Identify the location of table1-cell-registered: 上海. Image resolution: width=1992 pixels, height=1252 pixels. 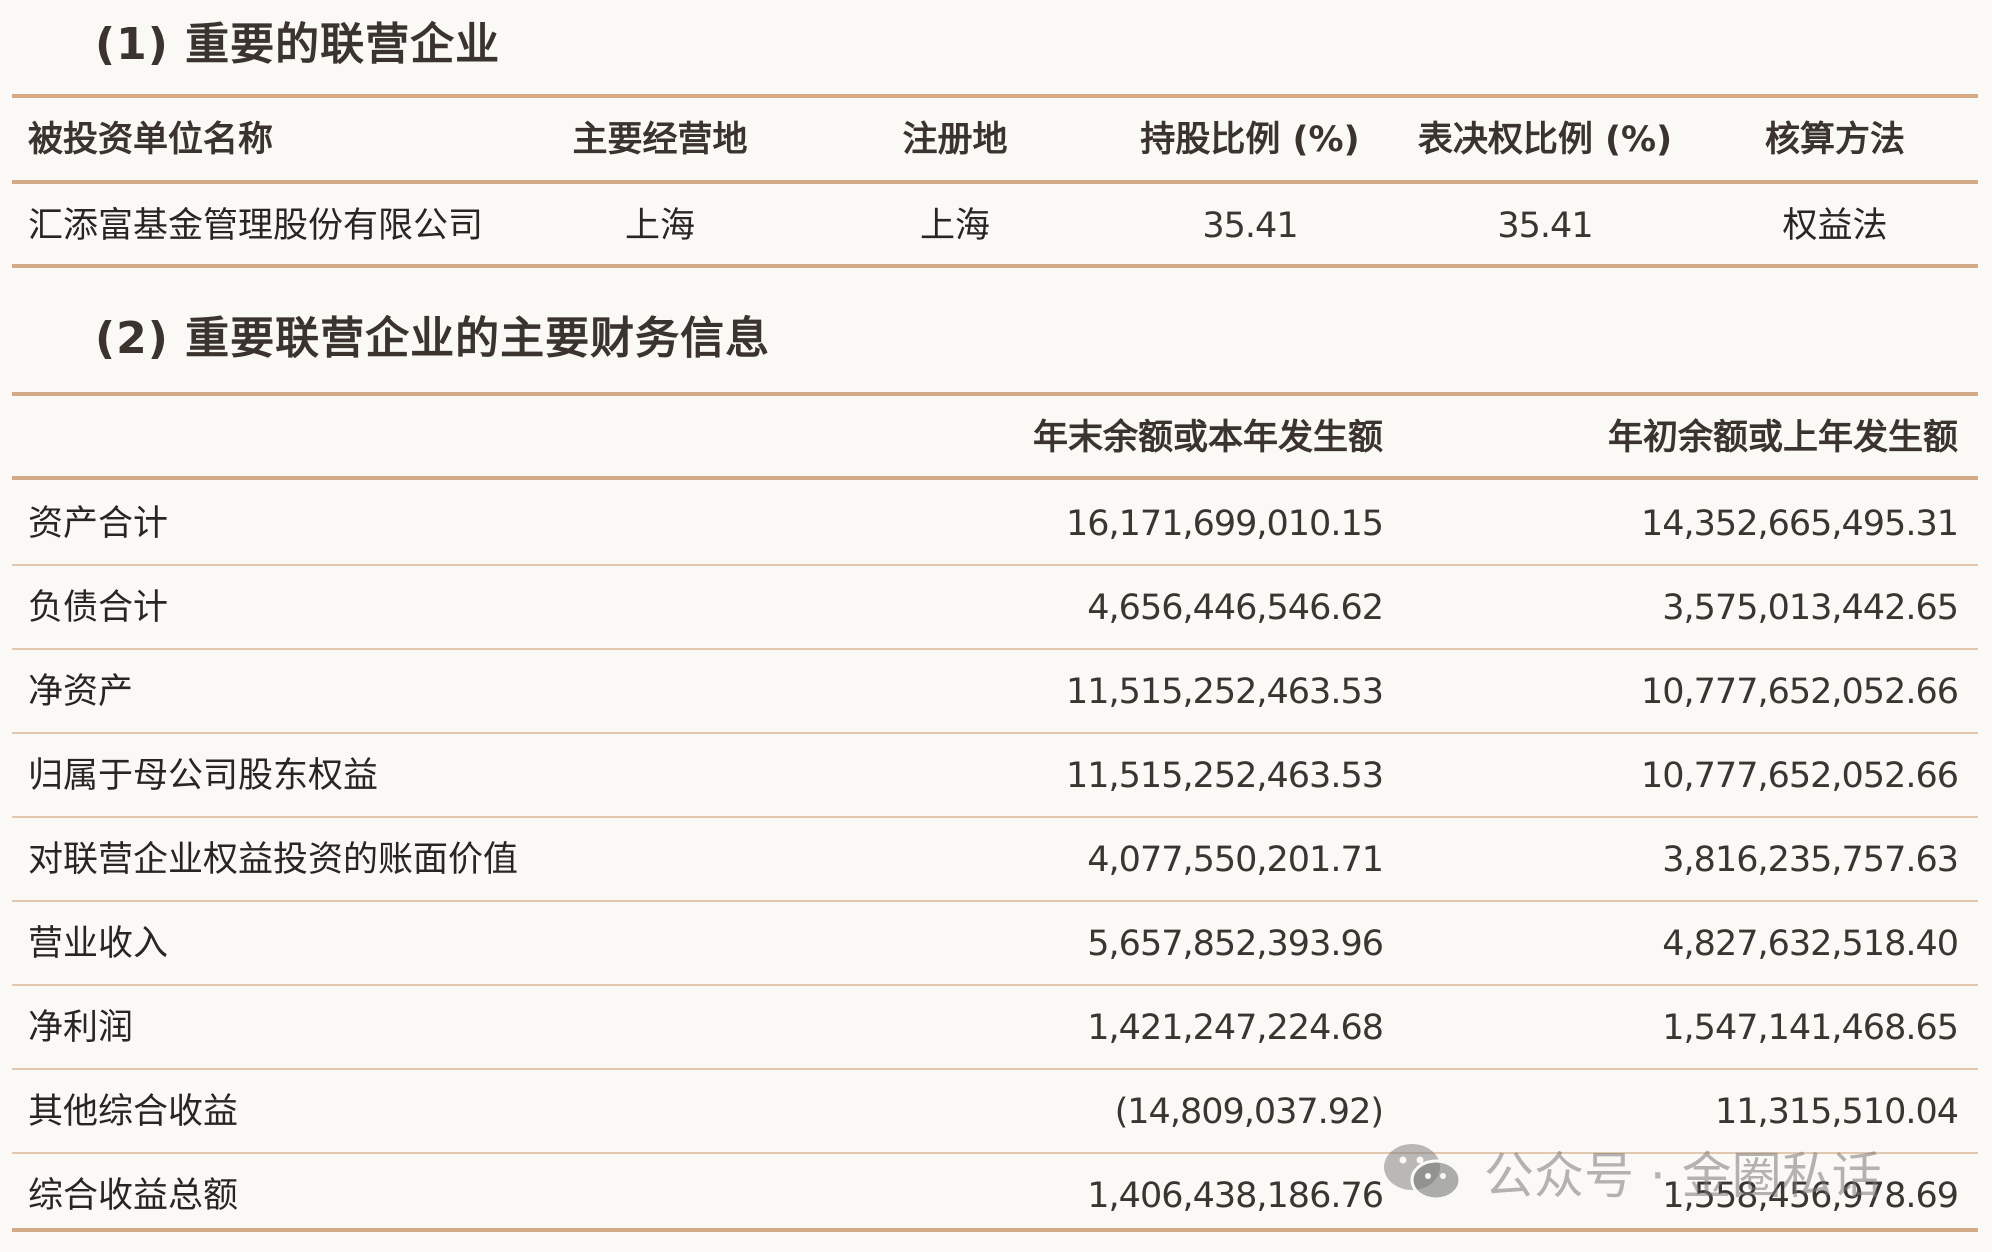
(954, 226).